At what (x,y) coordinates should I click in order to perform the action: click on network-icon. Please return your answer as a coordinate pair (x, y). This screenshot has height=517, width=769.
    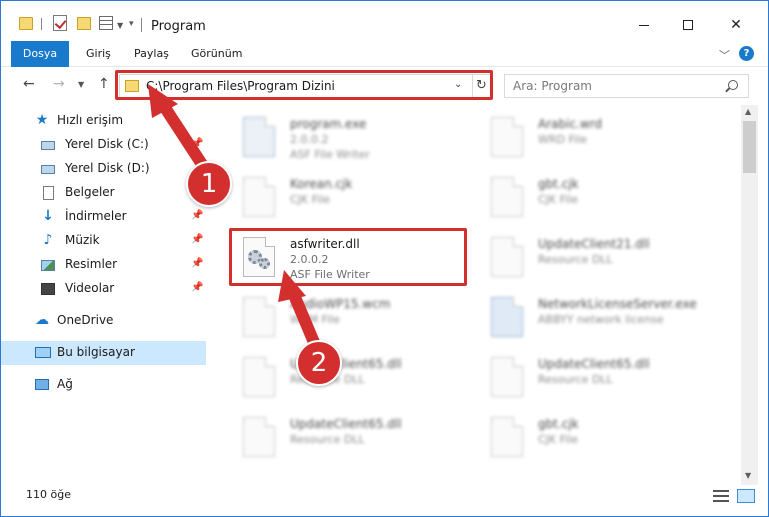
    Looking at the image, I should click on (42, 384).